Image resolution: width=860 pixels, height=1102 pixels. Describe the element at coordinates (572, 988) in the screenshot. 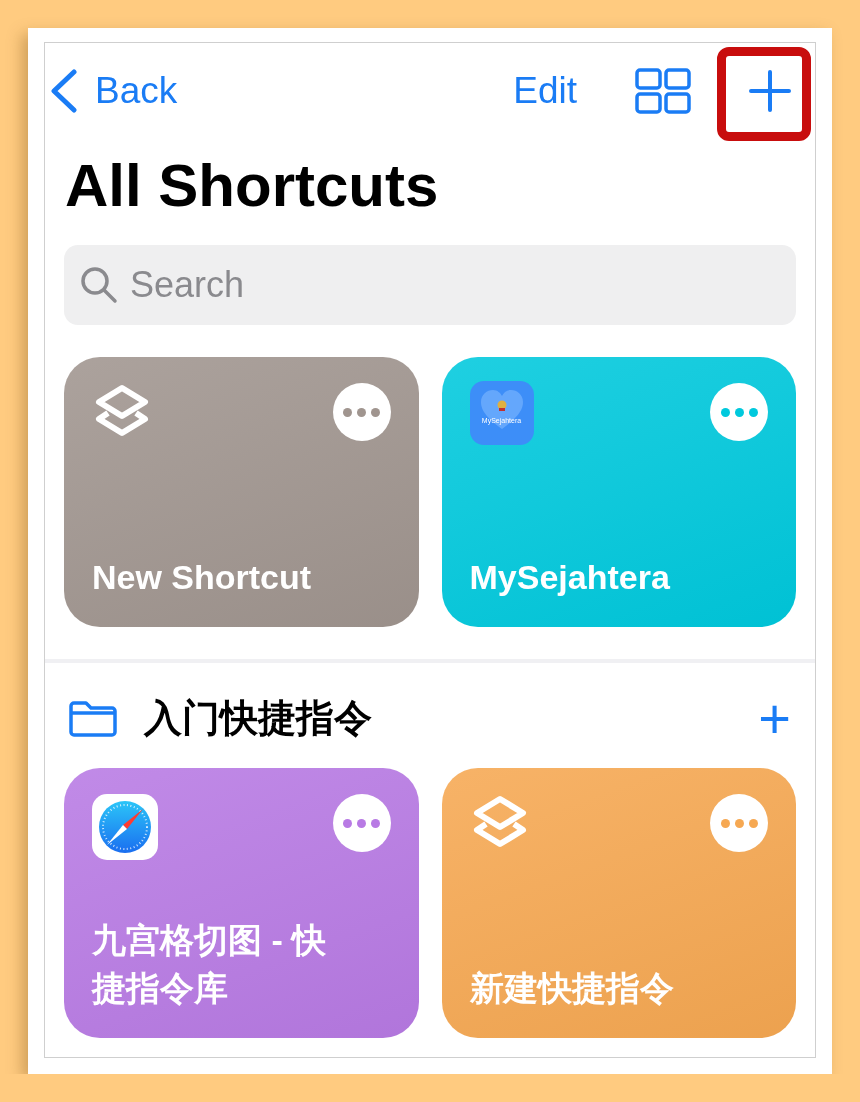

I see `shortcut-title: 新建快捷指令` at that location.